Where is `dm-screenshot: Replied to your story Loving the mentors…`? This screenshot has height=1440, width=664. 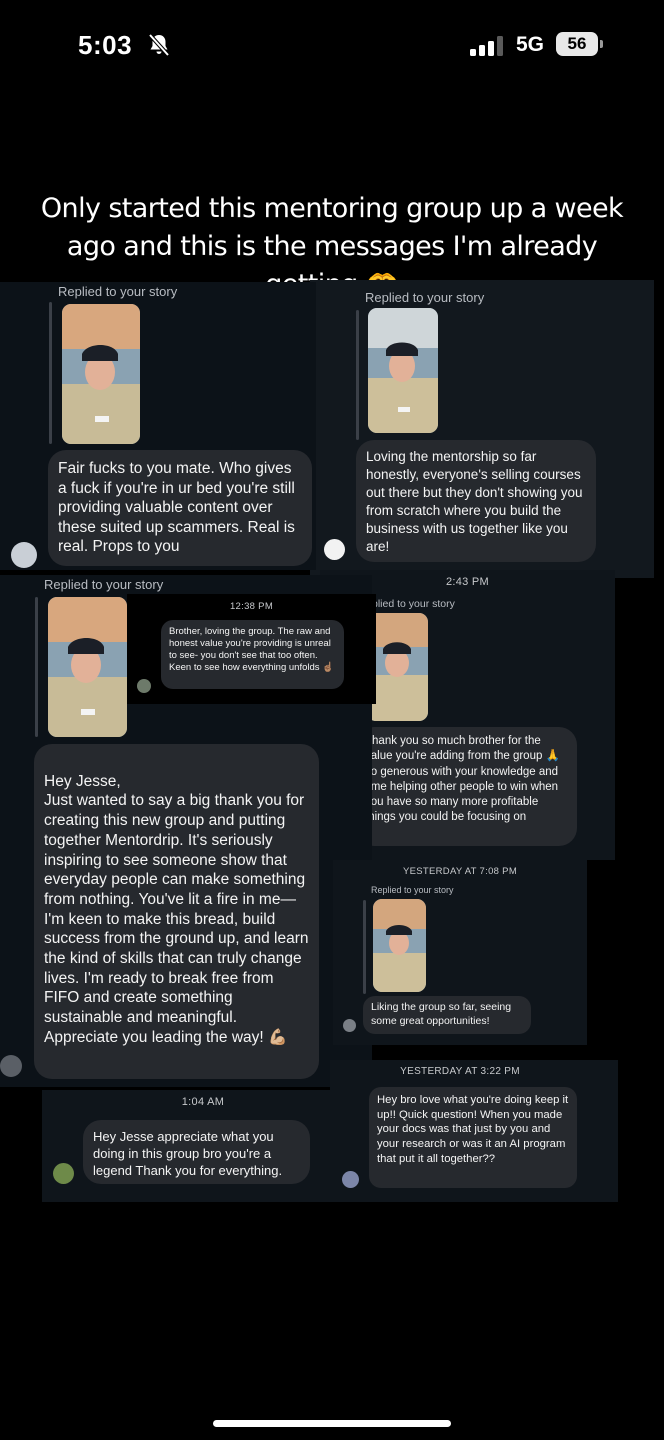 dm-screenshot: Replied to your story Loving the mentors… is located at coordinates (482, 429).